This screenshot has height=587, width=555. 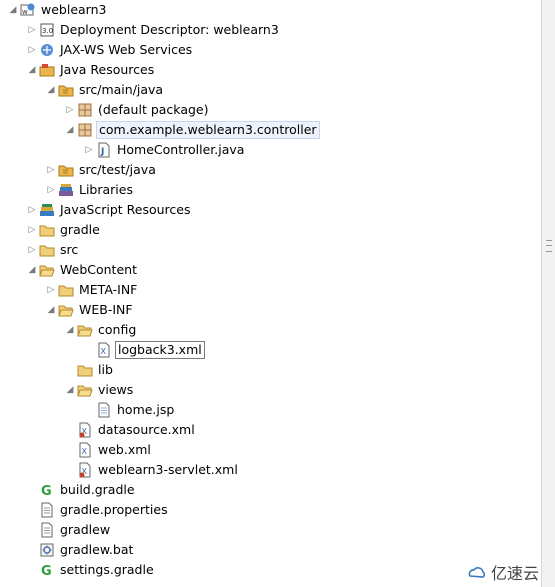 What do you see at coordinates (208, 130) in the screenshot?
I see `tree-label: com.example.weblearn3.controller` at bounding box center [208, 130].